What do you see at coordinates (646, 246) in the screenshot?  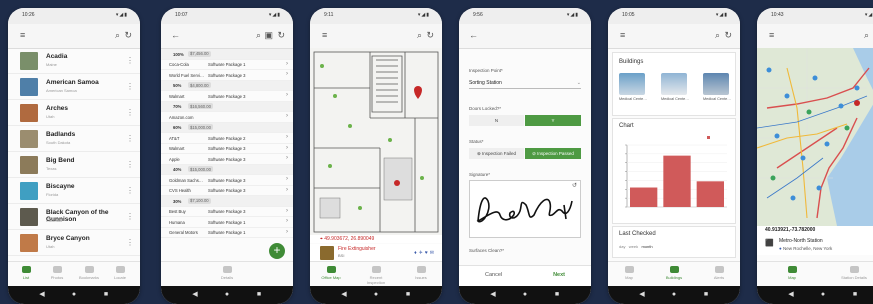 I see `filter-month: month` at bounding box center [646, 246].